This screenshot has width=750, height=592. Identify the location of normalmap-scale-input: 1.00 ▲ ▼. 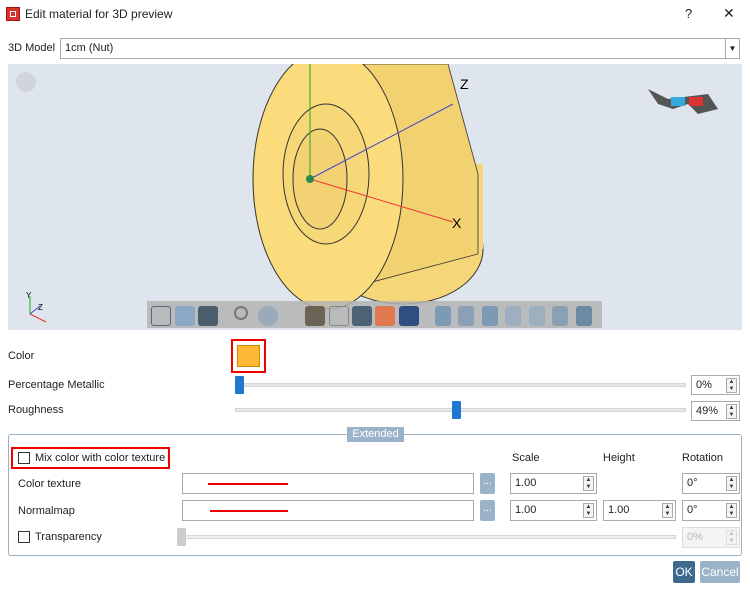
(553, 510).